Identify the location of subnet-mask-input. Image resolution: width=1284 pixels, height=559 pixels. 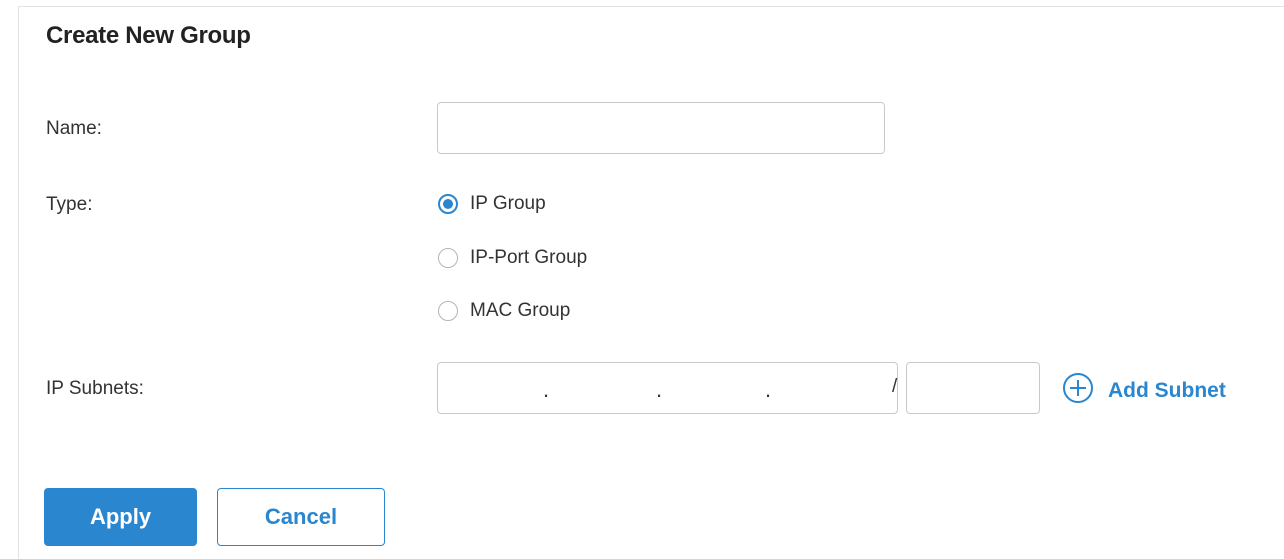
(973, 388).